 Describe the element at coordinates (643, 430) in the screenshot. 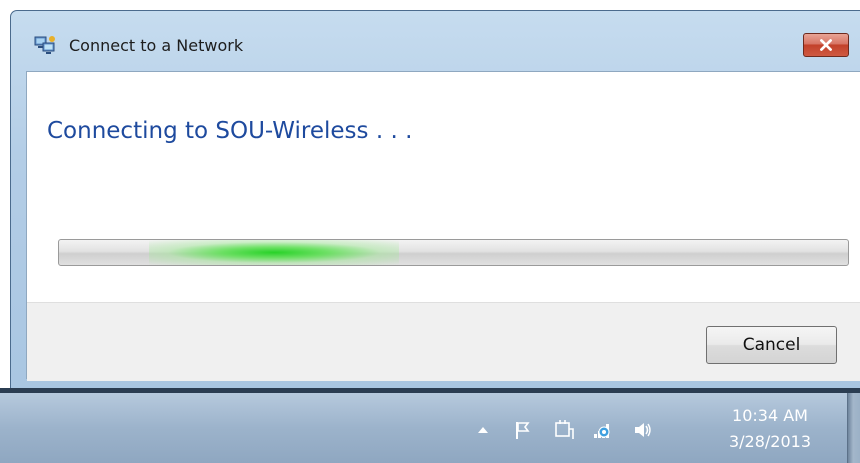

I see `volume-speaker-icon` at that location.